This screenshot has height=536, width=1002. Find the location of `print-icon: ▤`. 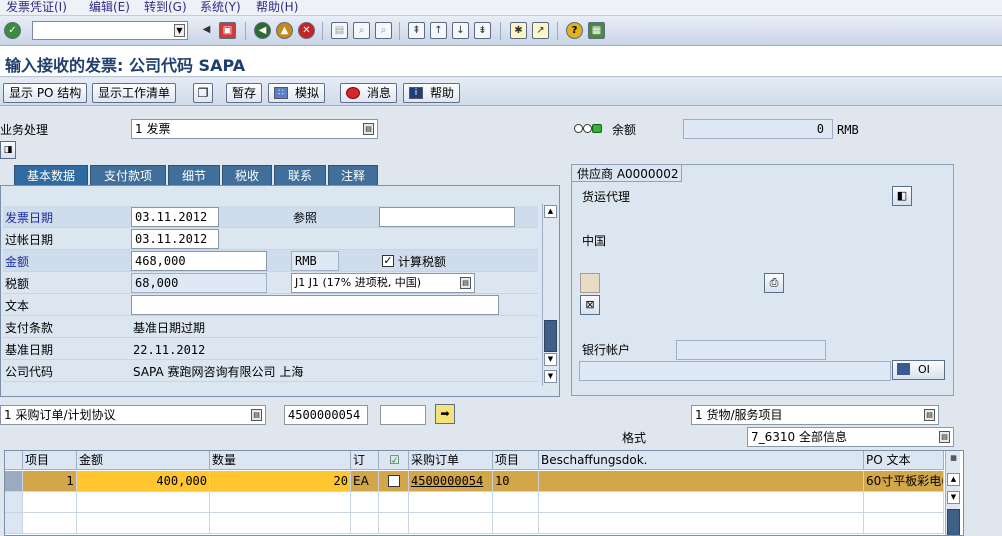

print-icon: ▤ is located at coordinates (339, 30).